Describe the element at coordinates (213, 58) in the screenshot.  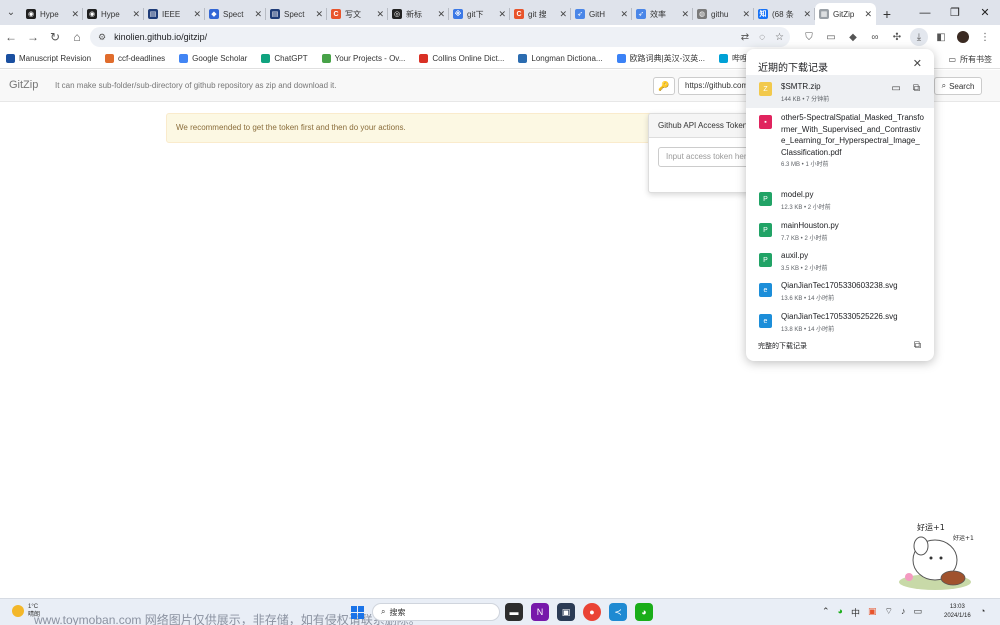
I see `bookmark-item: Google Scholar` at that location.